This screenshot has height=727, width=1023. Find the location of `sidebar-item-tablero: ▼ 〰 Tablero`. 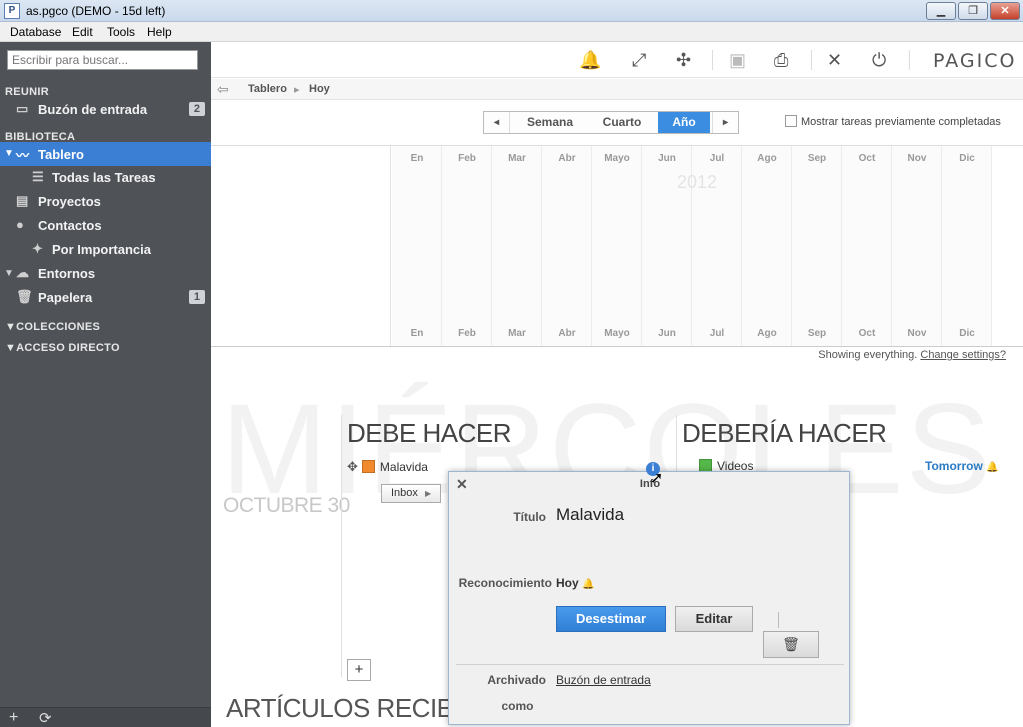

sidebar-item-tablero: ▼ 〰 Tablero is located at coordinates (105, 154).